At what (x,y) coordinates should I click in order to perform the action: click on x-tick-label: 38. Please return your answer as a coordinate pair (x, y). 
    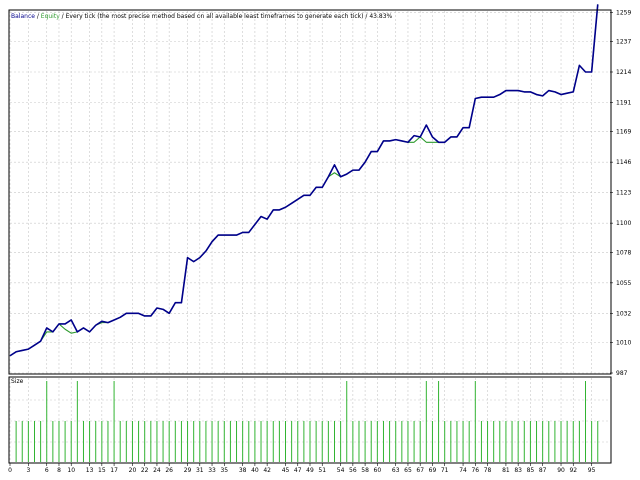
    Looking at the image, I should click on (243, 470).